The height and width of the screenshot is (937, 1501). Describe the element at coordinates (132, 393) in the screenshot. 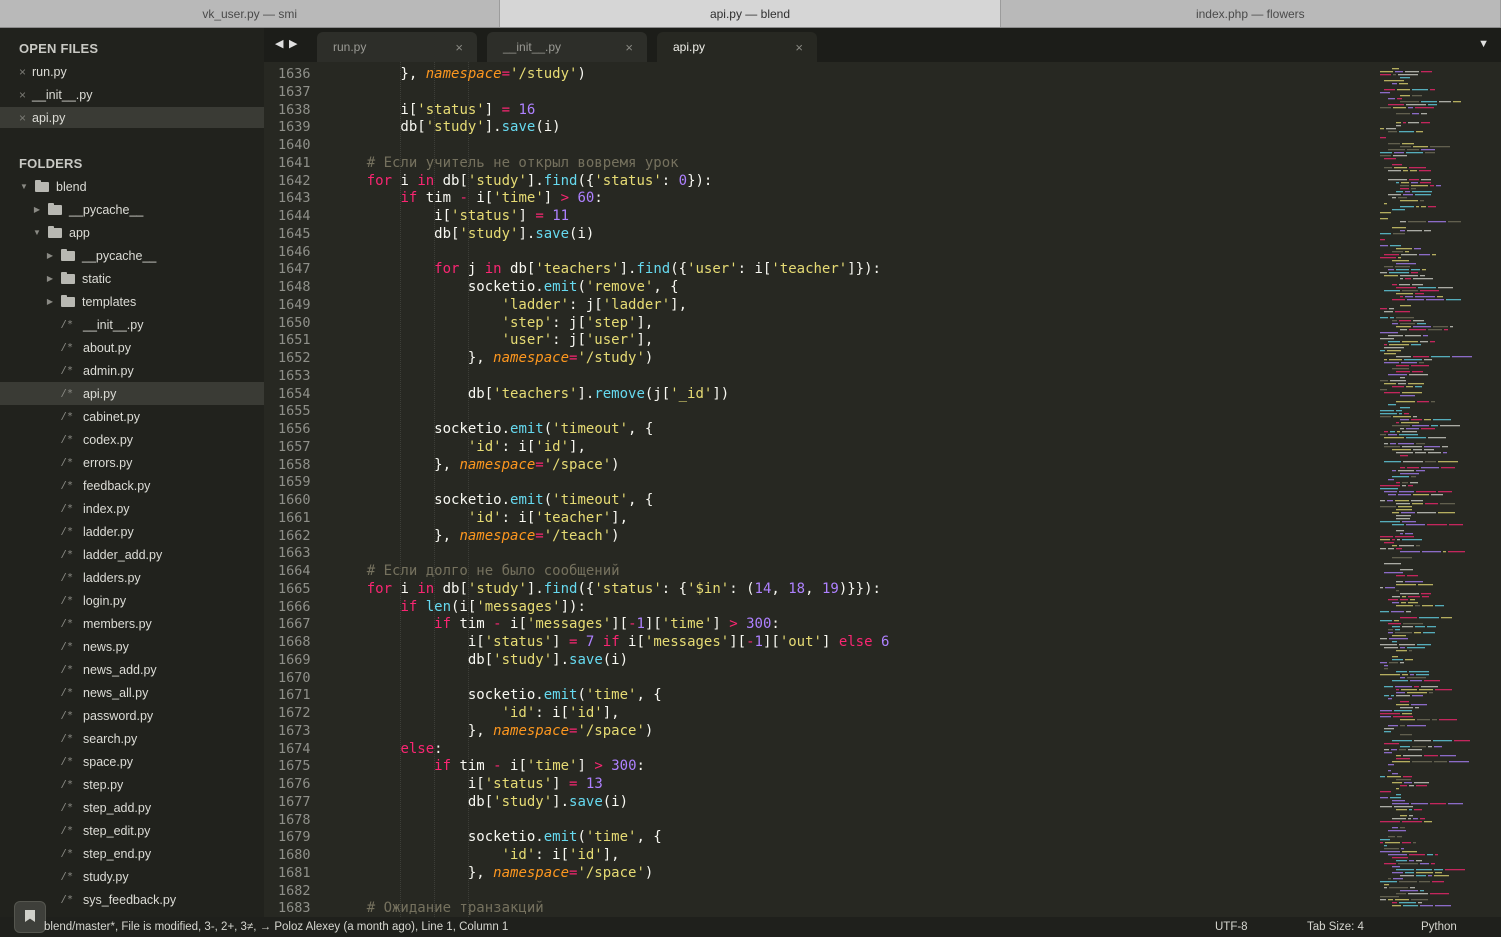

I see `file-item: /* api.py` at that location.